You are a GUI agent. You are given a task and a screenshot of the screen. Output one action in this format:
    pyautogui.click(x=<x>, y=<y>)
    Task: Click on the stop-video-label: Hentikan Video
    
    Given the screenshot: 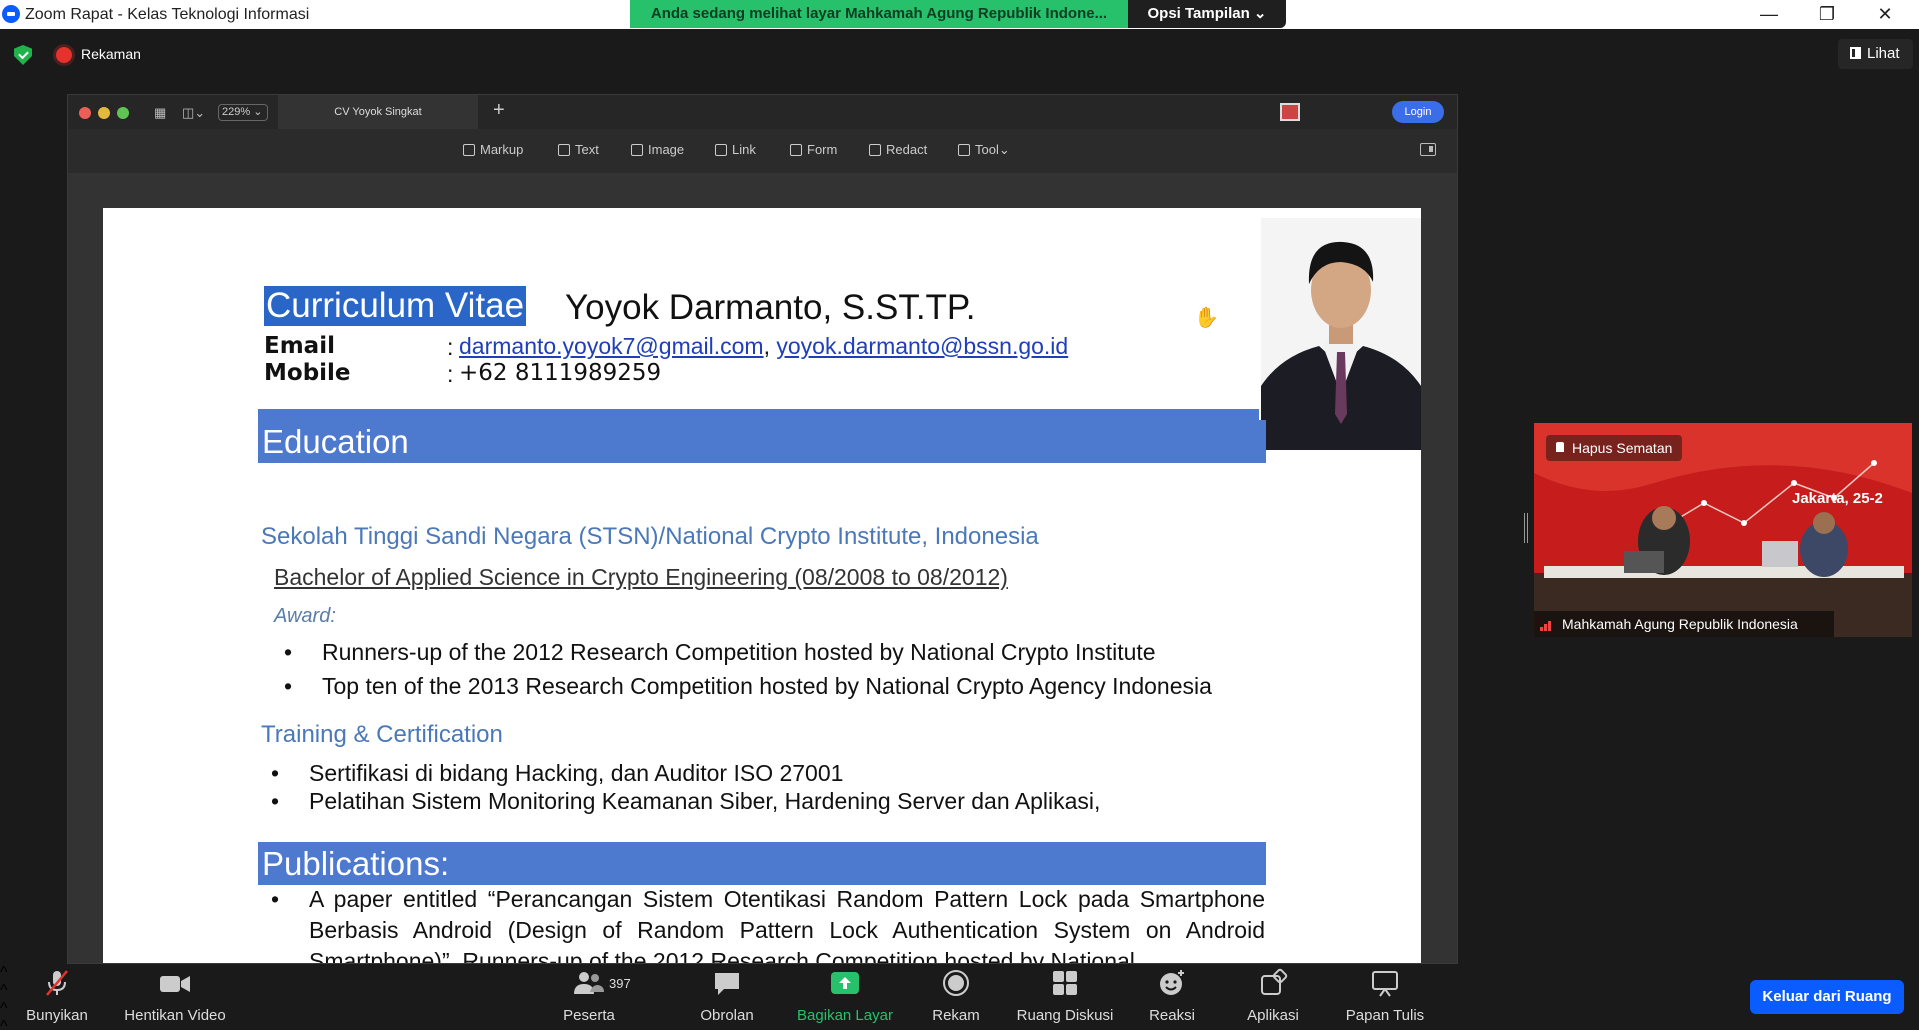 What is the action you would take?
    pyautogui.click(x=175, y=1015)
    